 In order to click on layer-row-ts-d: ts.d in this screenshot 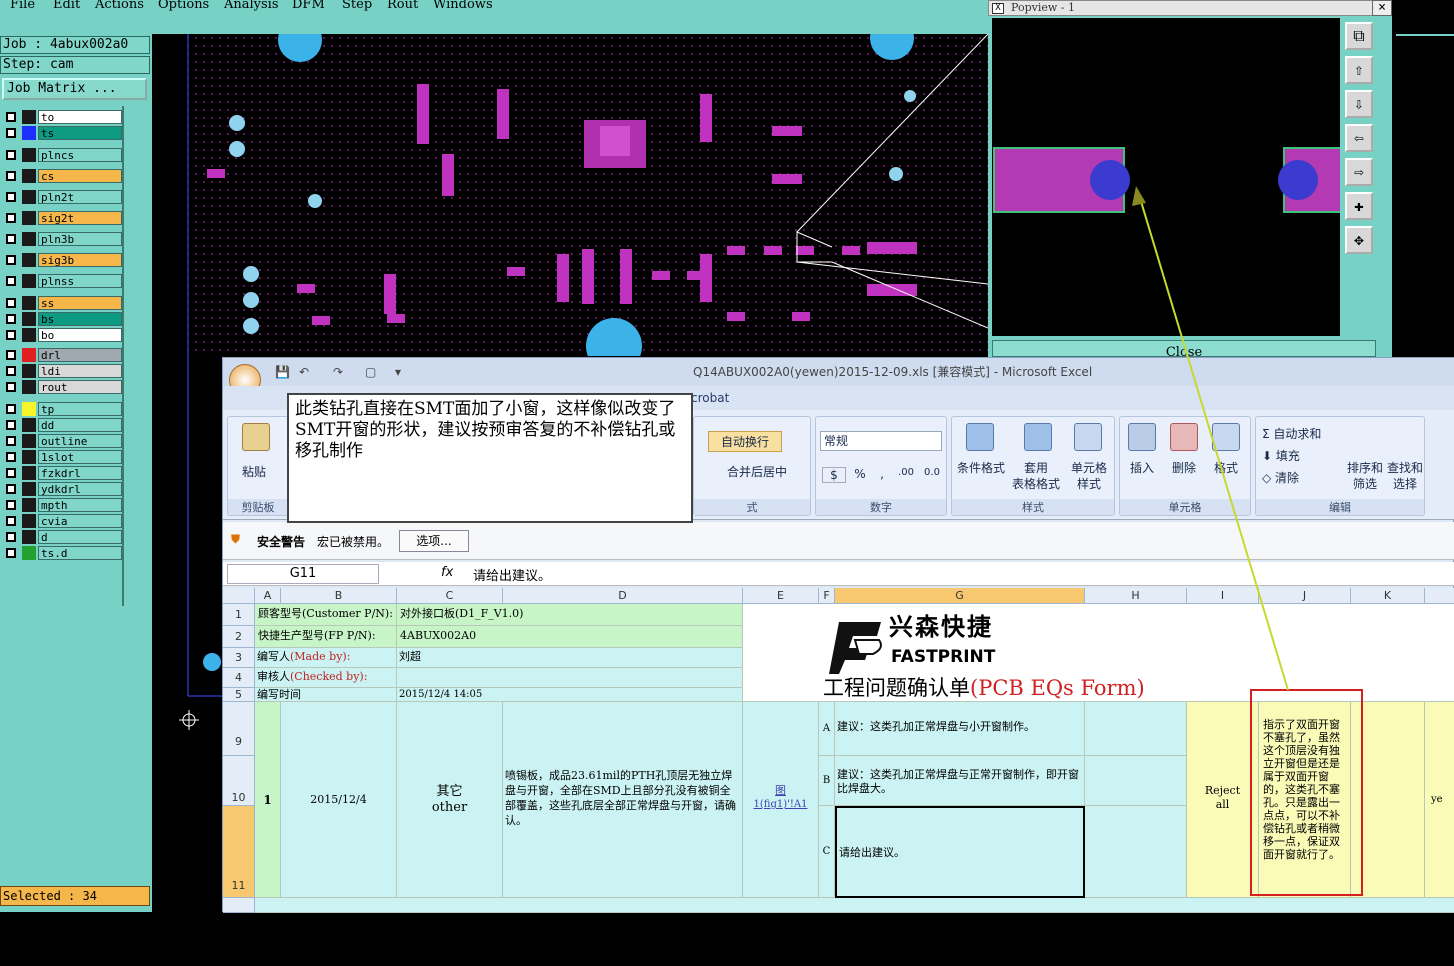, I will do `click(63, 553)`.